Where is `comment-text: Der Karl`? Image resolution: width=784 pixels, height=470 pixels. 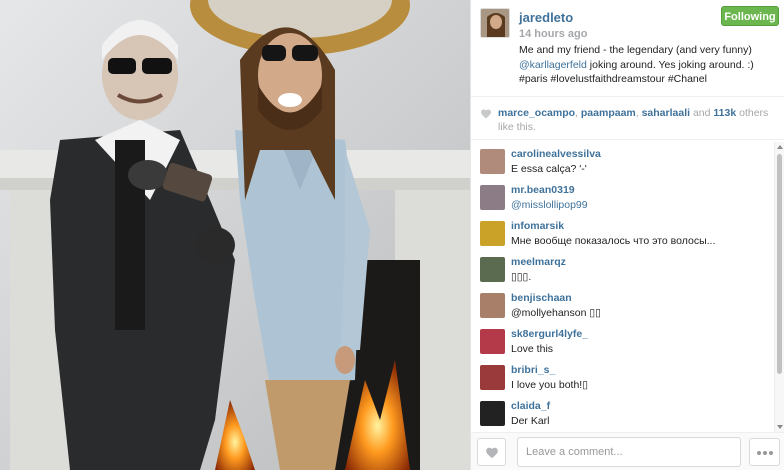 comment-text: Der Karl is located at coordinates (530, 421).